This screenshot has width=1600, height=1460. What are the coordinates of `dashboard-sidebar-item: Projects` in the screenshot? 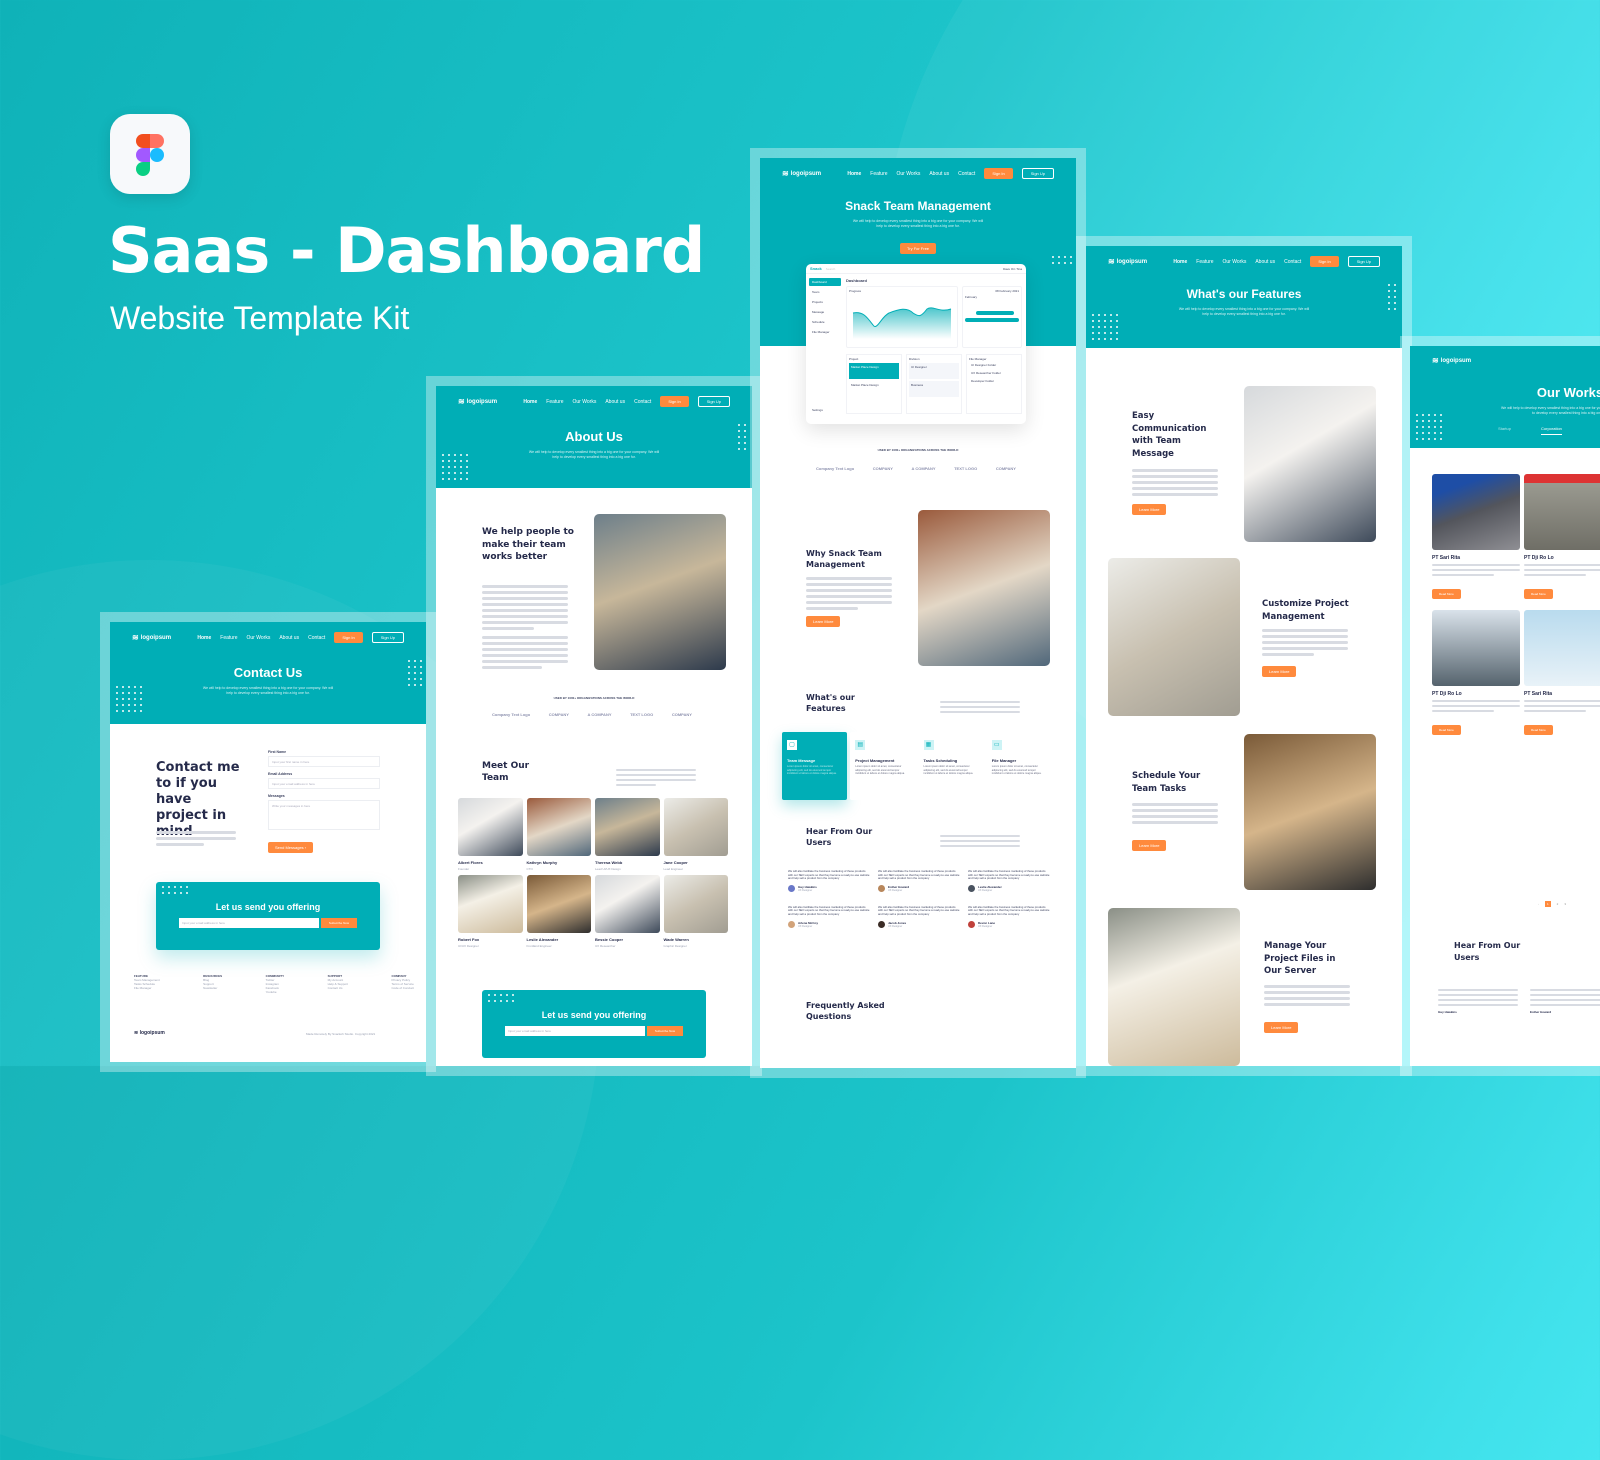 It's located at (825, 302).